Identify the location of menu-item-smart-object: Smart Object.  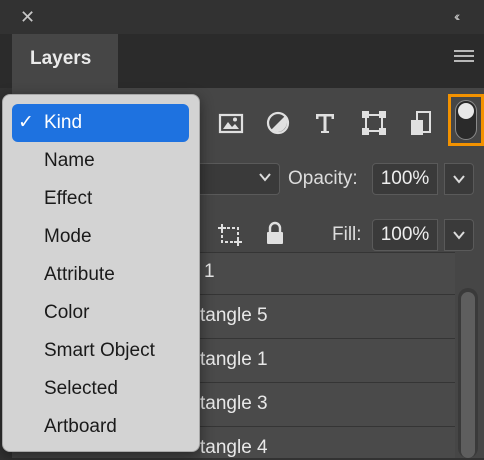
(99, 351).